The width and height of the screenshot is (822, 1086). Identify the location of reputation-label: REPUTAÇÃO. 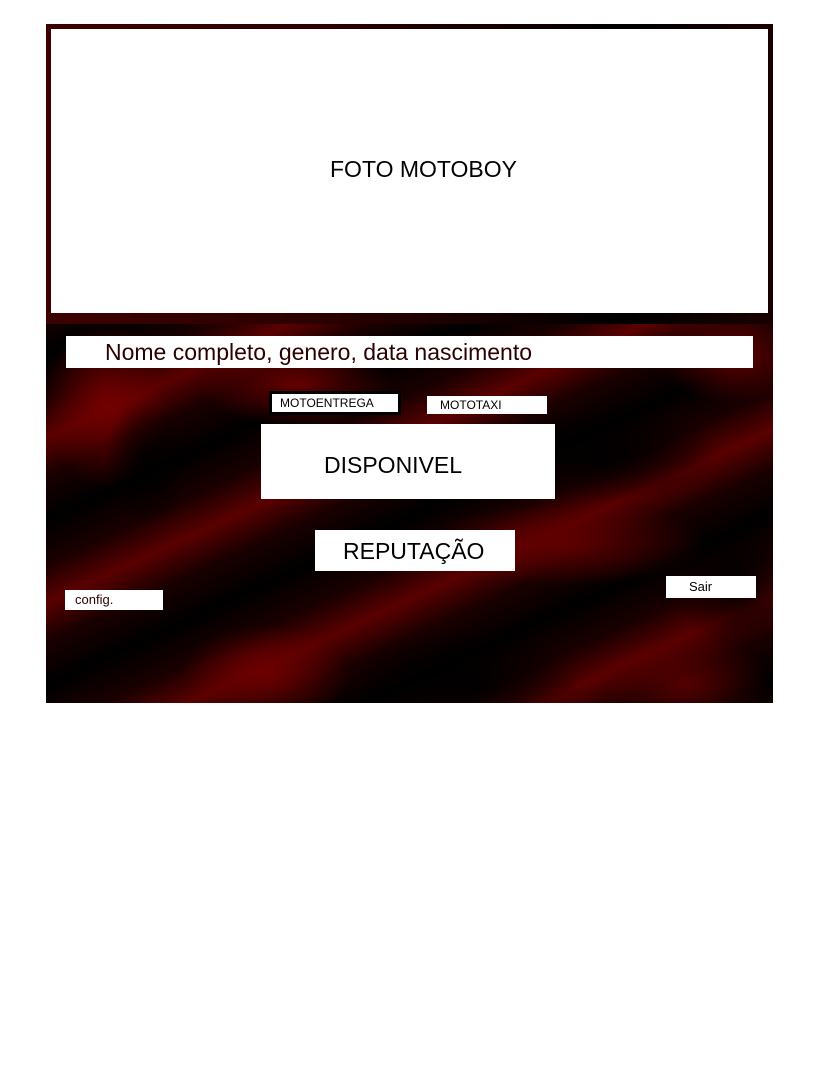
(414, 551).